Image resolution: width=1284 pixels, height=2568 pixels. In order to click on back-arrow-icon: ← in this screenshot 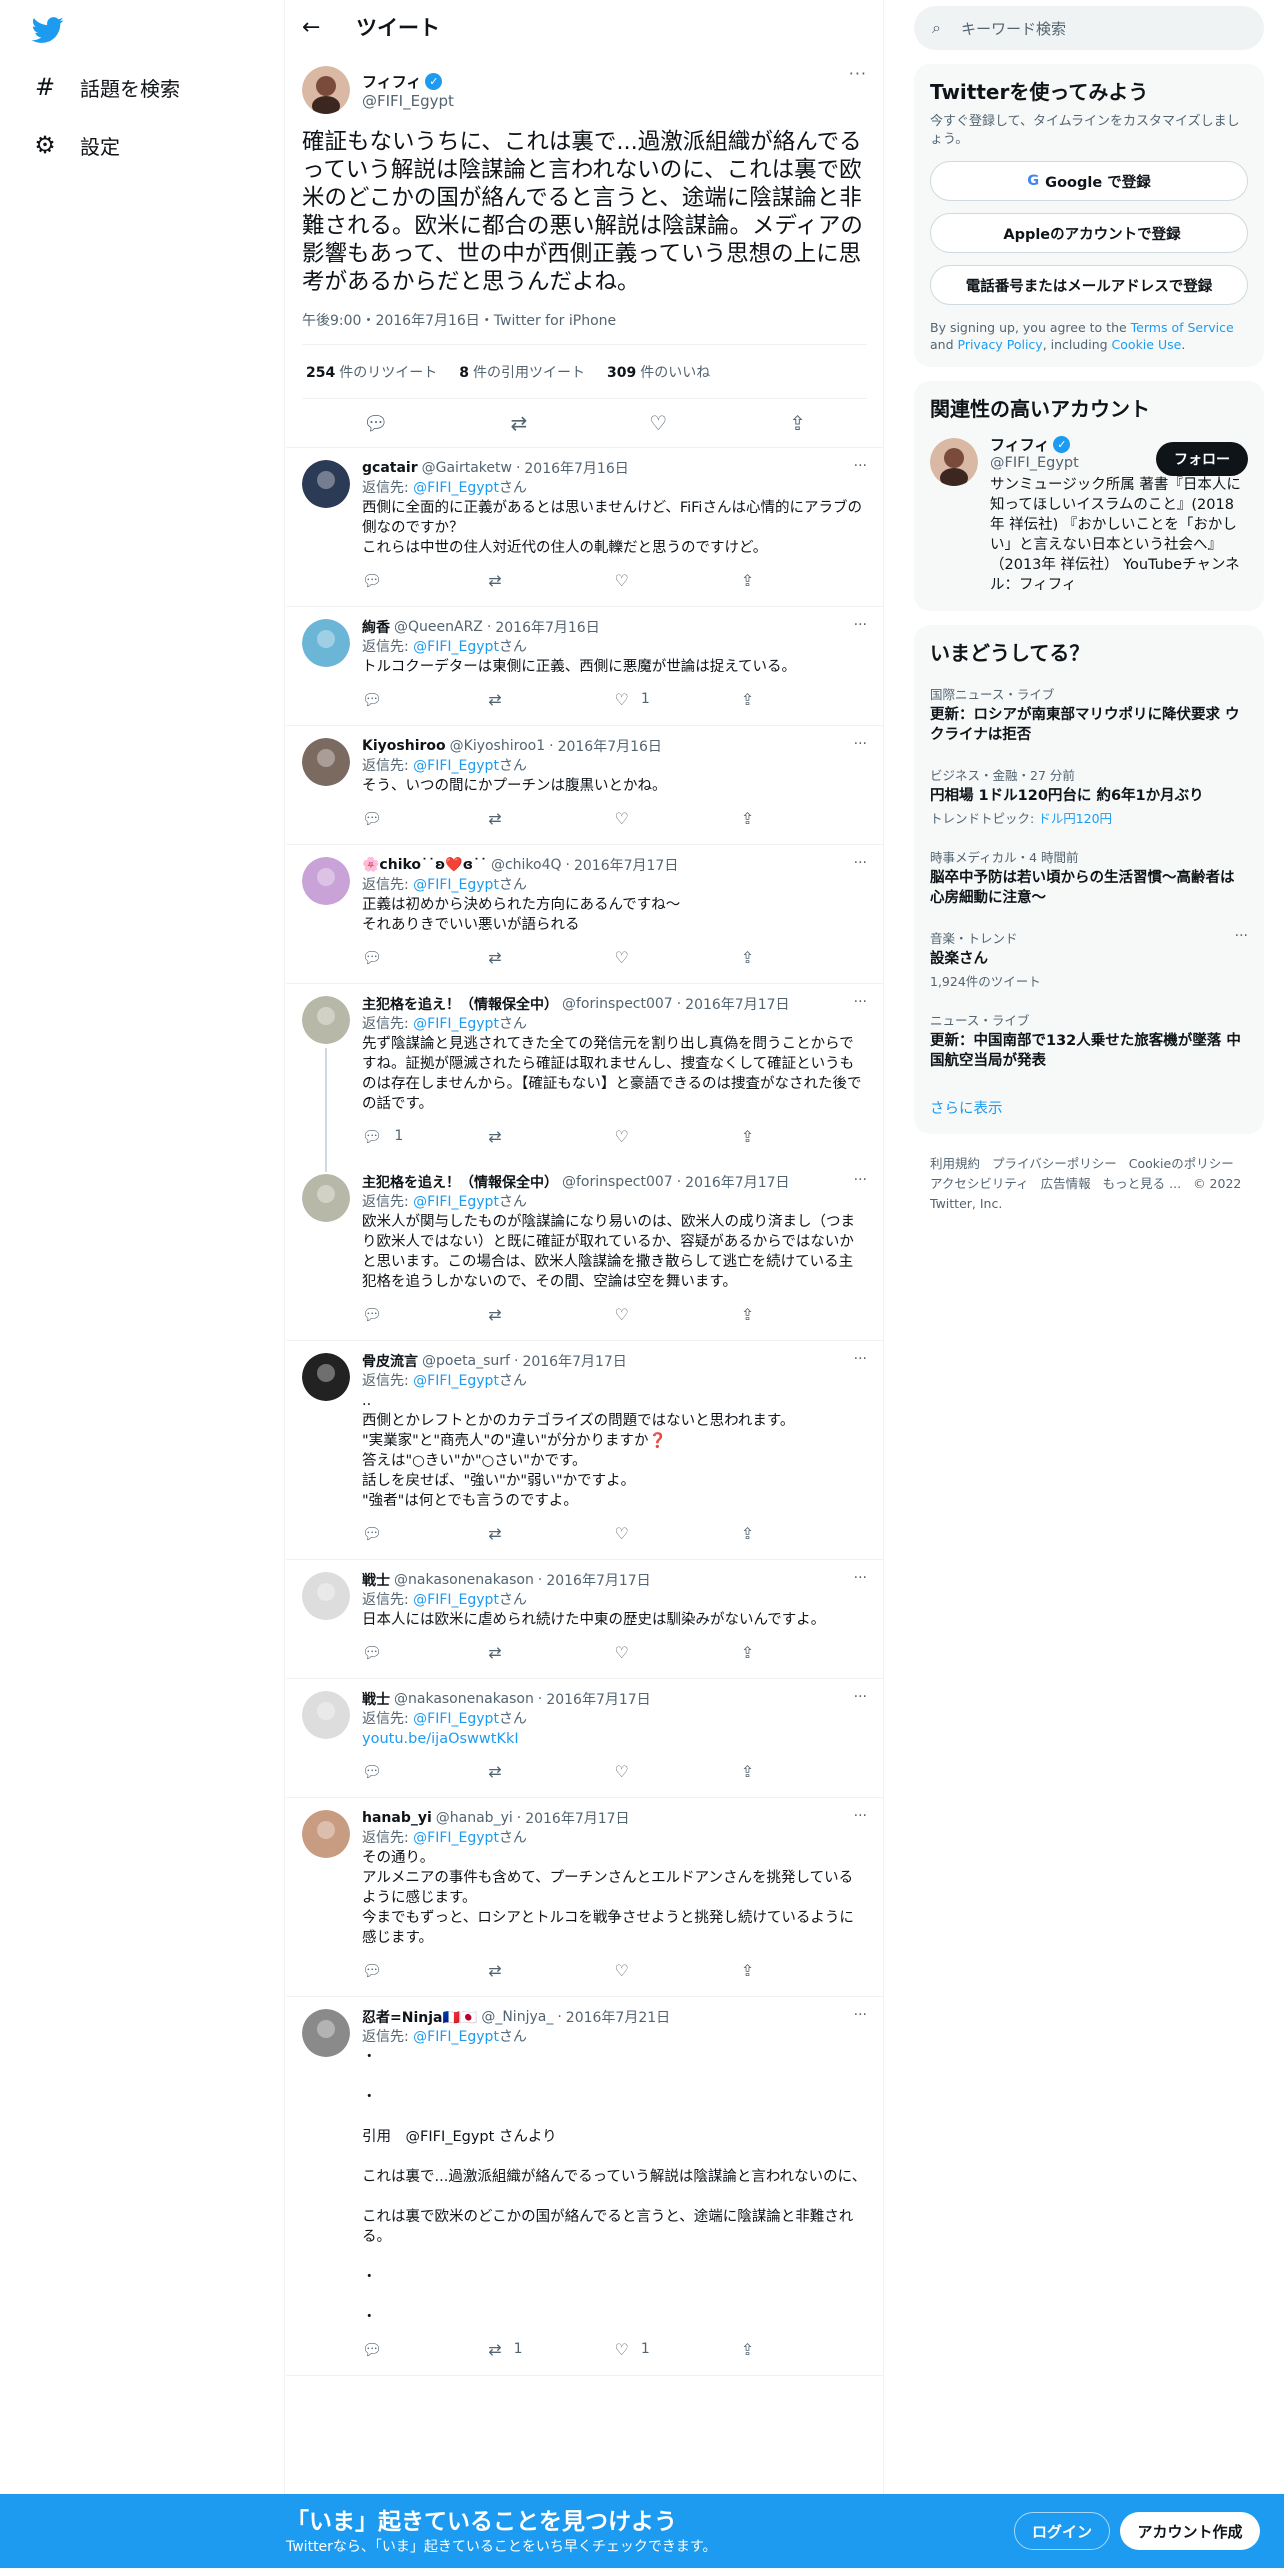, I will do `click(322, 27)`.